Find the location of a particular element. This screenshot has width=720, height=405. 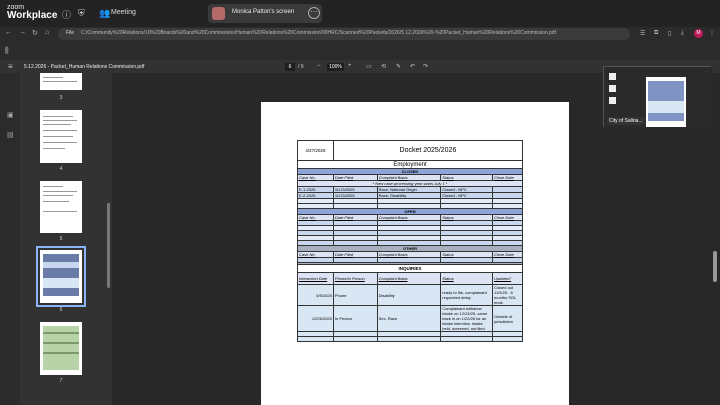

zoom-logo-bottom: Workplace is located at coordinates (32, 15).